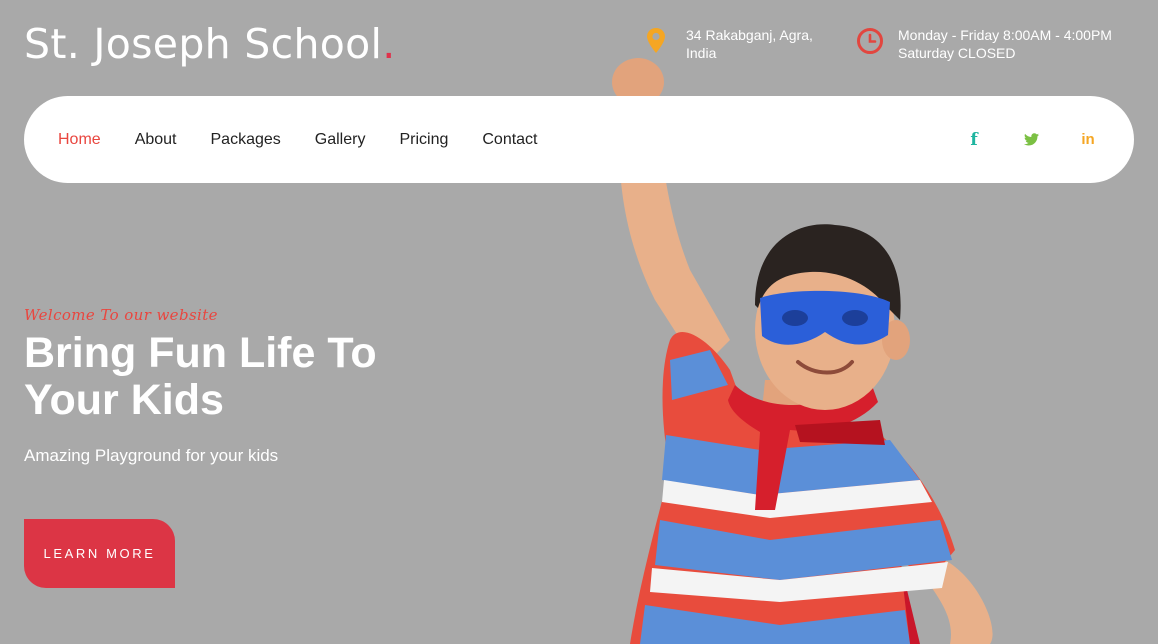 The width and height of the screenshot is (1158, 644). I want to click on nav-item-about: About, so click(156, 140).